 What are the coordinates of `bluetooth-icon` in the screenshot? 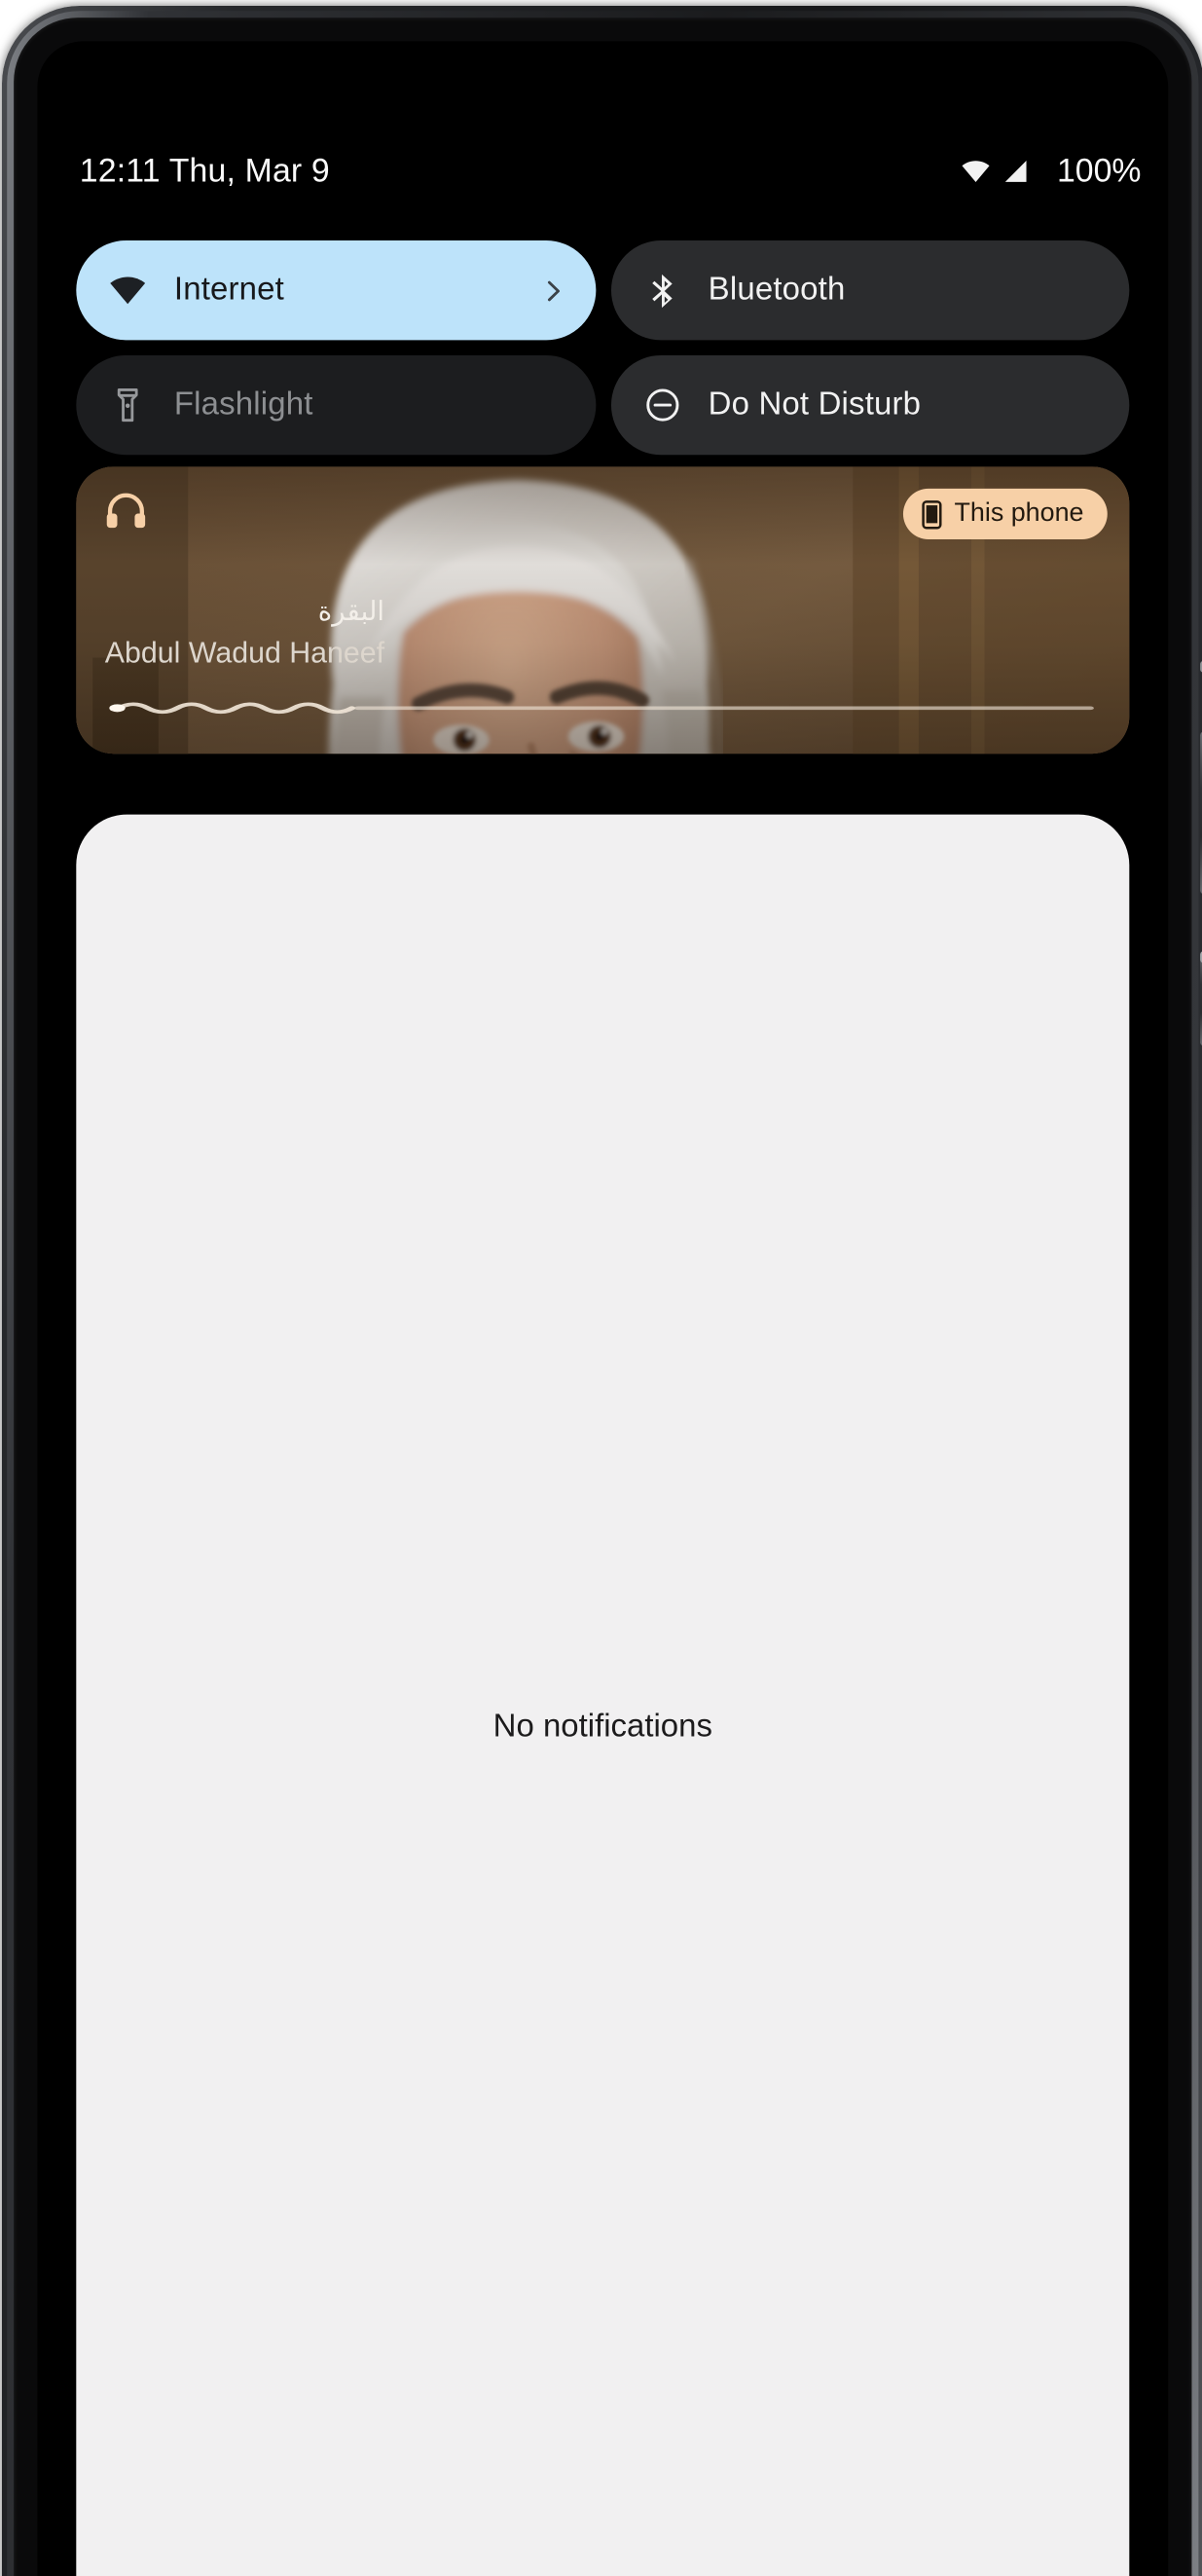 It's located at (661, 291).